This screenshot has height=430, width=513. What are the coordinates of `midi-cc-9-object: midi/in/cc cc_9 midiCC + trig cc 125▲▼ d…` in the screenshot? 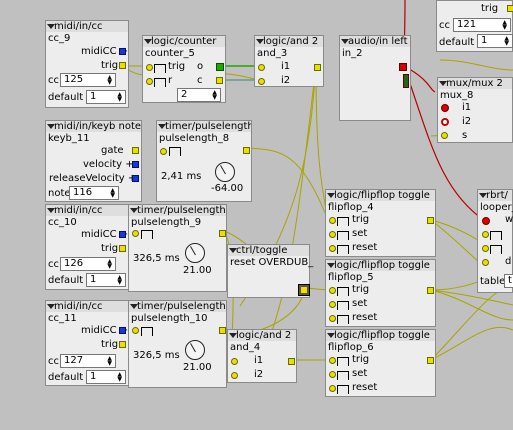 It's located at (87, 64).